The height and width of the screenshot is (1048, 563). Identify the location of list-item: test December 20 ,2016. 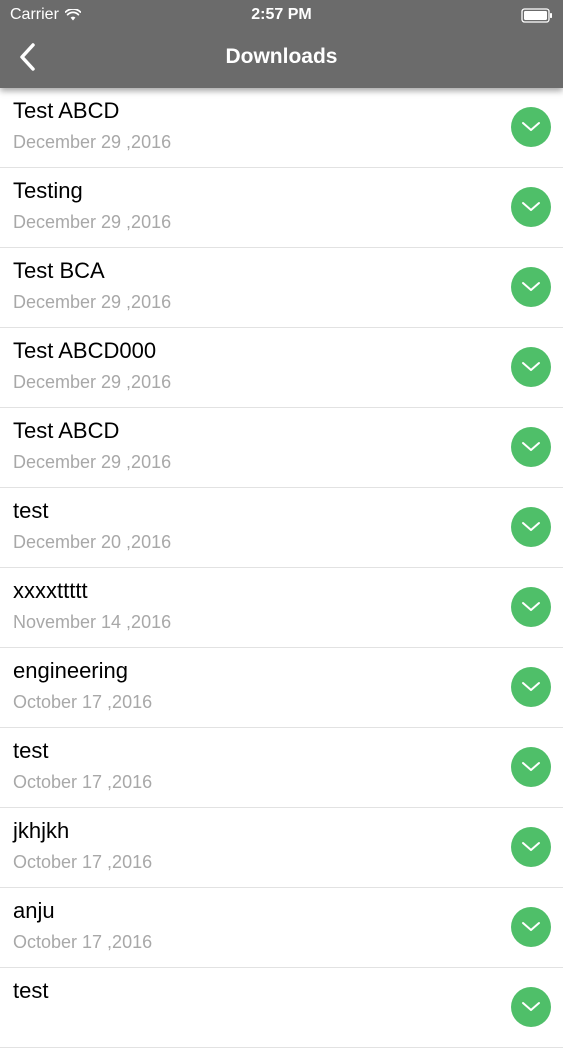
(281, 528).